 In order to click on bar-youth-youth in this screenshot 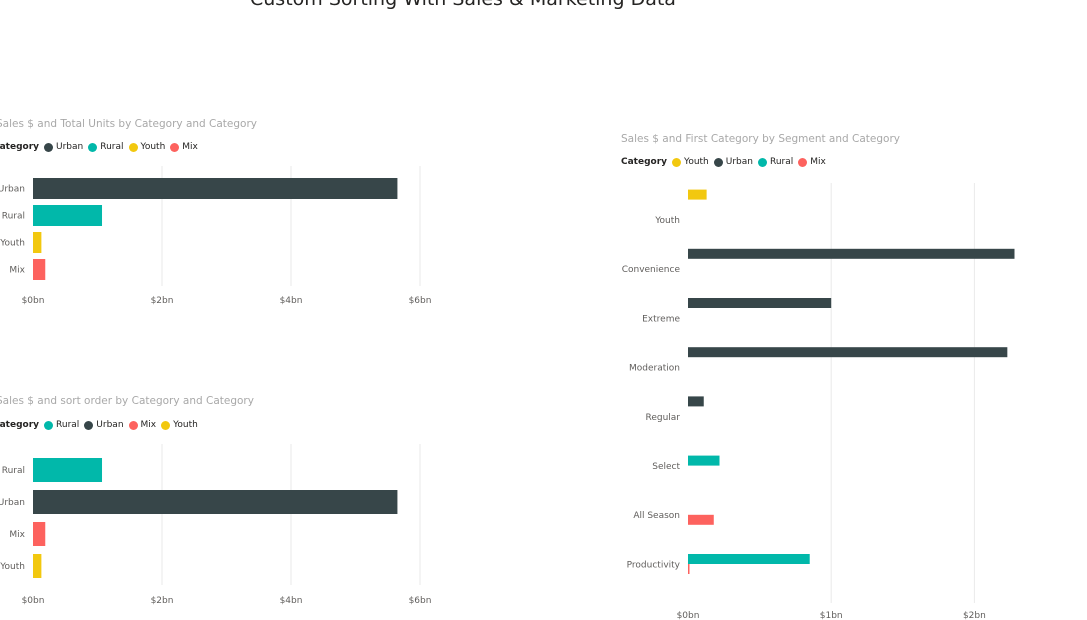, I will do `click(697, 194)`.